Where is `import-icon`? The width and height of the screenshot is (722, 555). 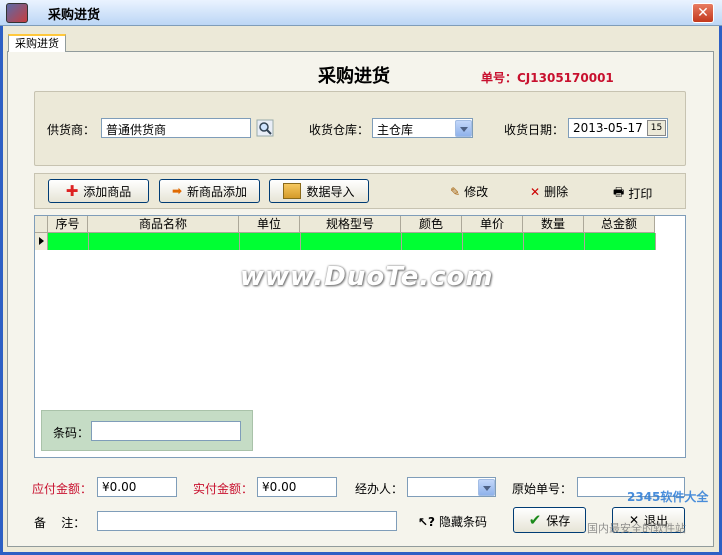 import-icon is located at coordinates (292, 191).